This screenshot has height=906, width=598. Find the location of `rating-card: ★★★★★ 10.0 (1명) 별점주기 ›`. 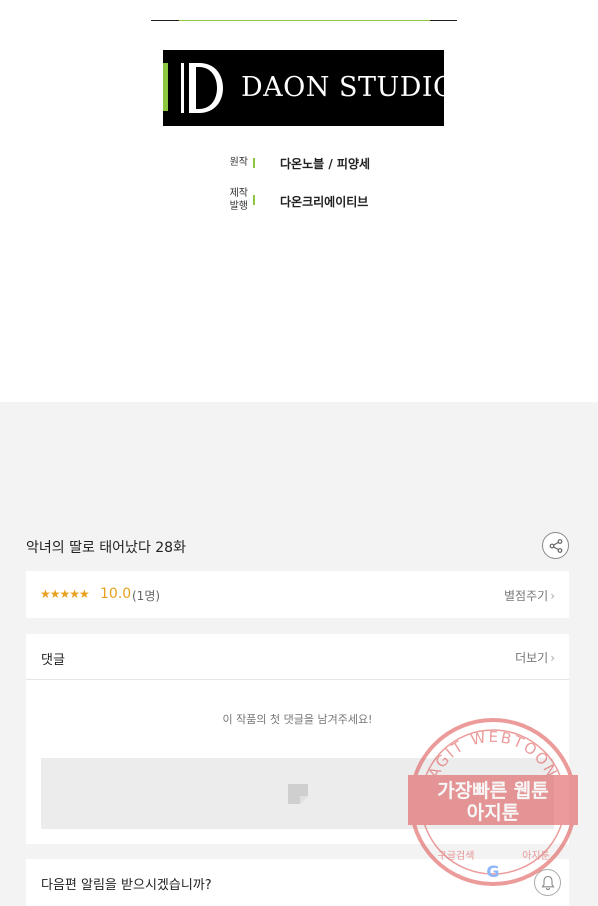

rating-card: ★★★★★ 10.0 (1명) 별점주기 › is located at coordinates (297, 594).